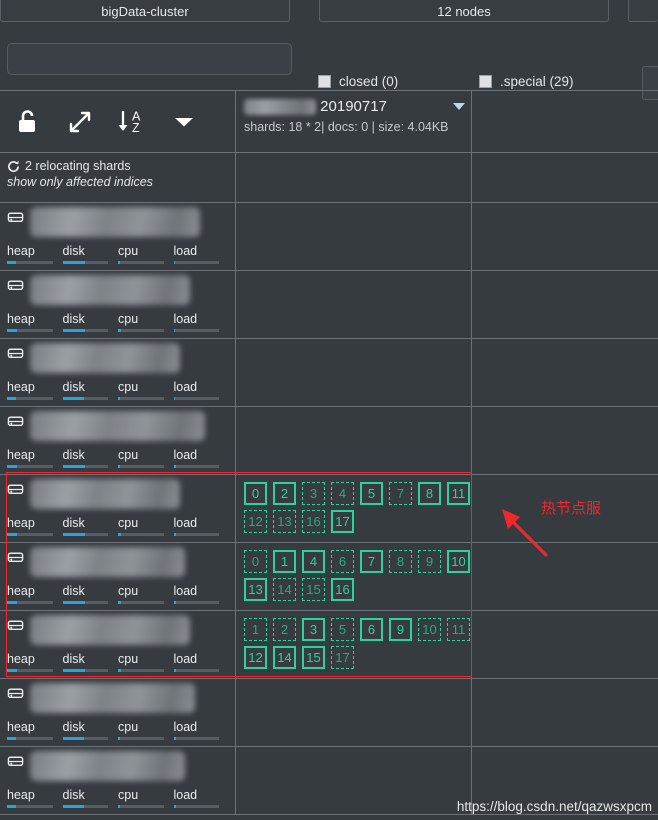  Describe the element at coordinates (14, 166) in the screenshot. I see `refresh-icon` at that location.